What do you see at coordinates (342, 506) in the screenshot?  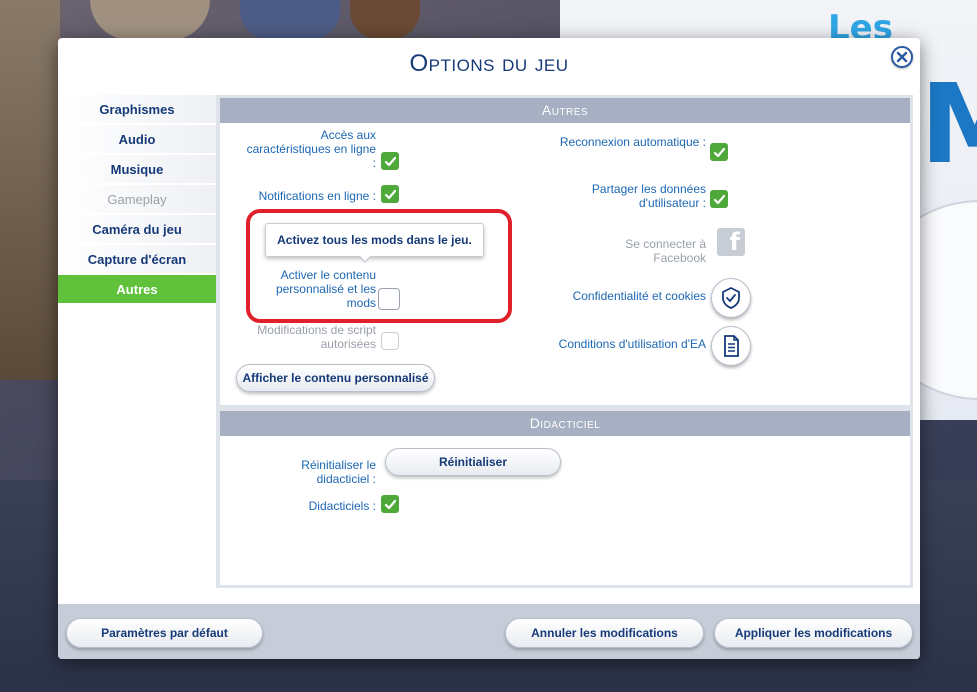 I see `tutorials-label: Didacticiels :` at bounding box center [342, 506].